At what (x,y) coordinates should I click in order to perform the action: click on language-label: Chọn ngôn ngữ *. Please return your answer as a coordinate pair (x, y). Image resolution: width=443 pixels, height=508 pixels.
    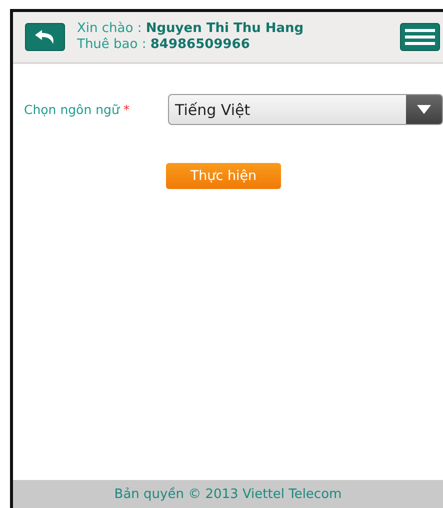
    Looking at the image, I should click on (77, 109).